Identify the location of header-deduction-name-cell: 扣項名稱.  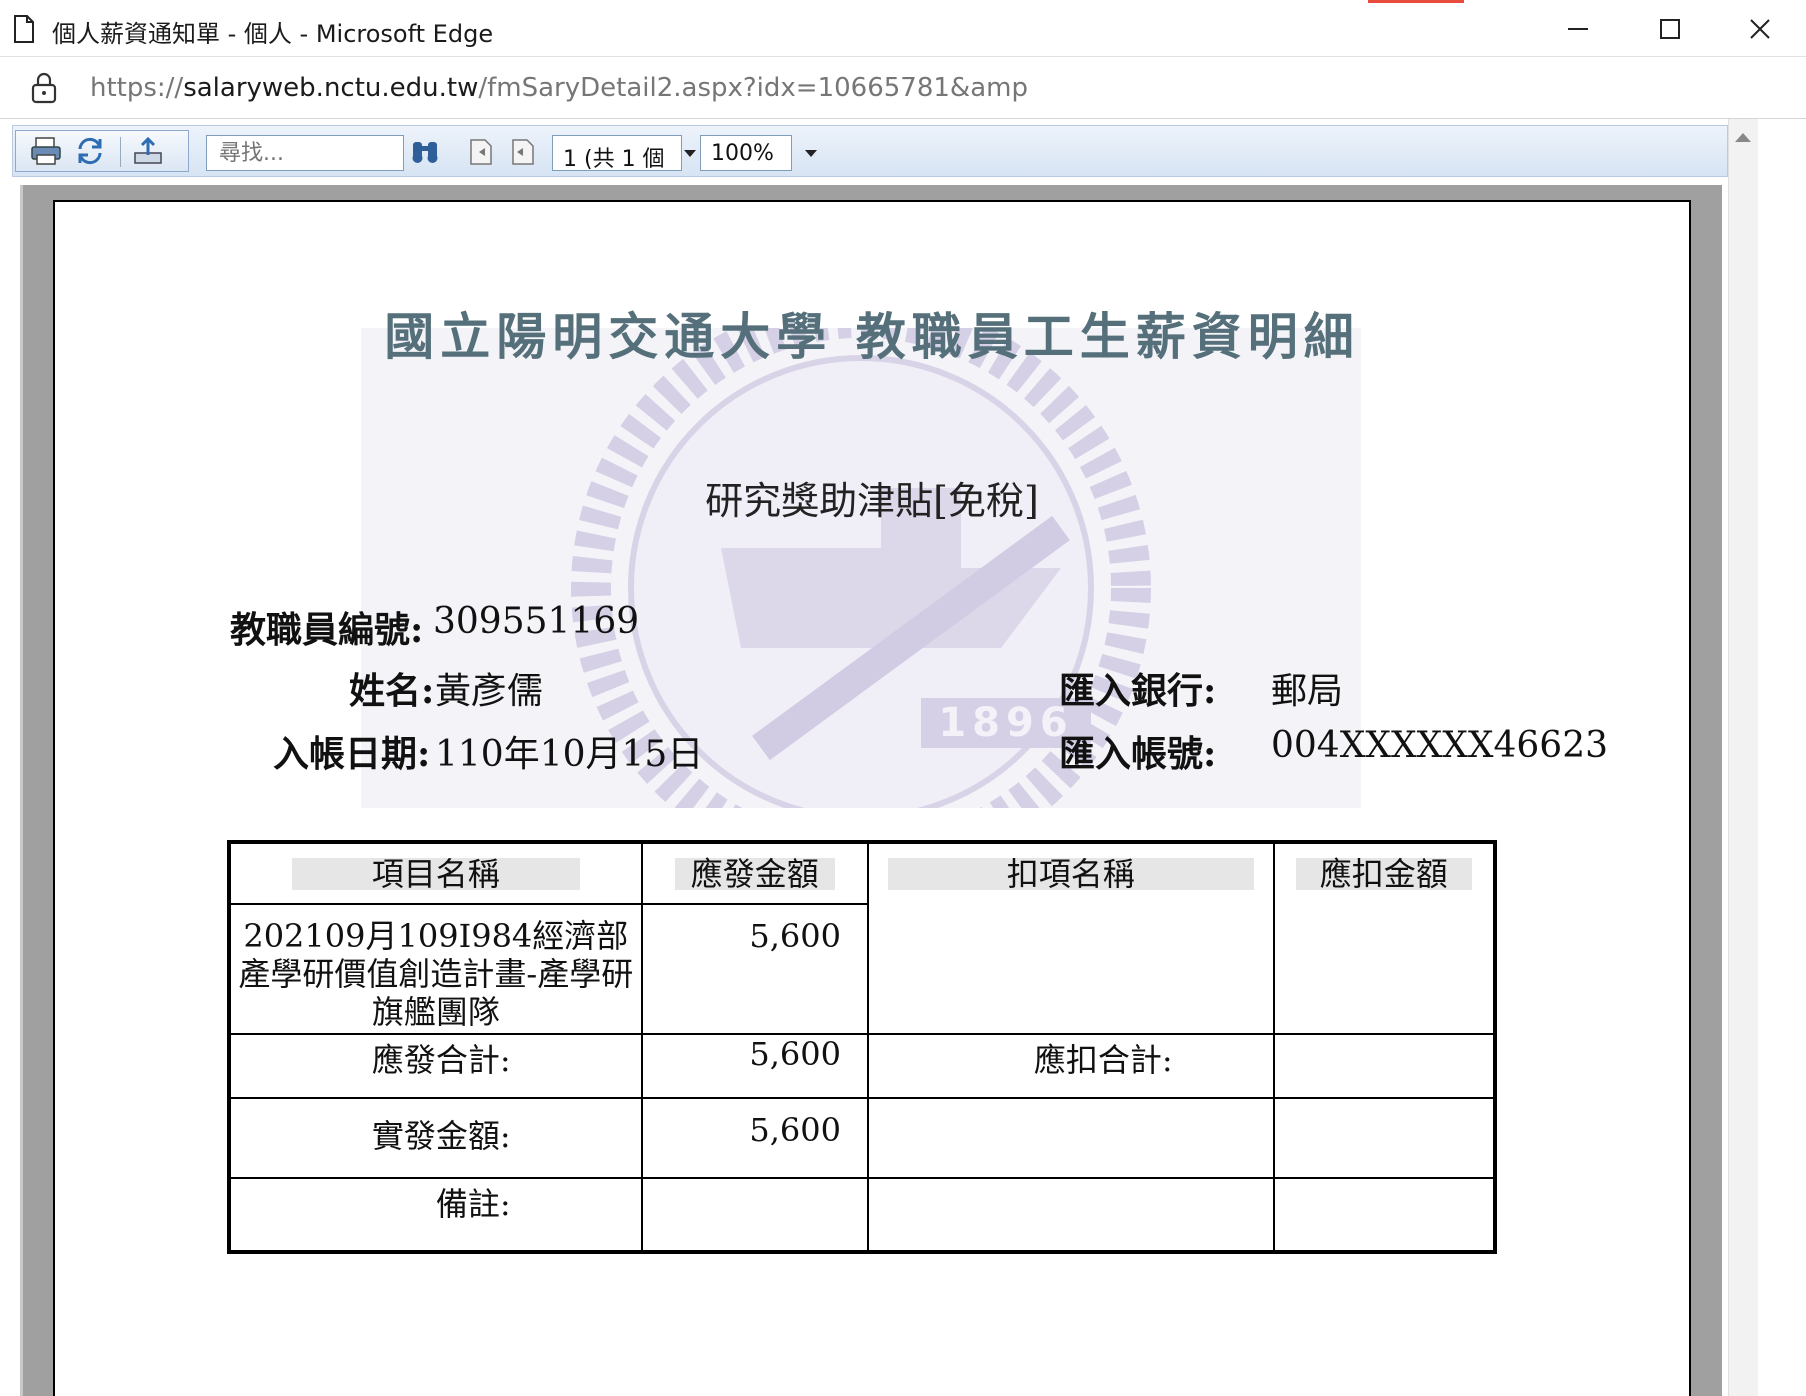
(1070, 938).